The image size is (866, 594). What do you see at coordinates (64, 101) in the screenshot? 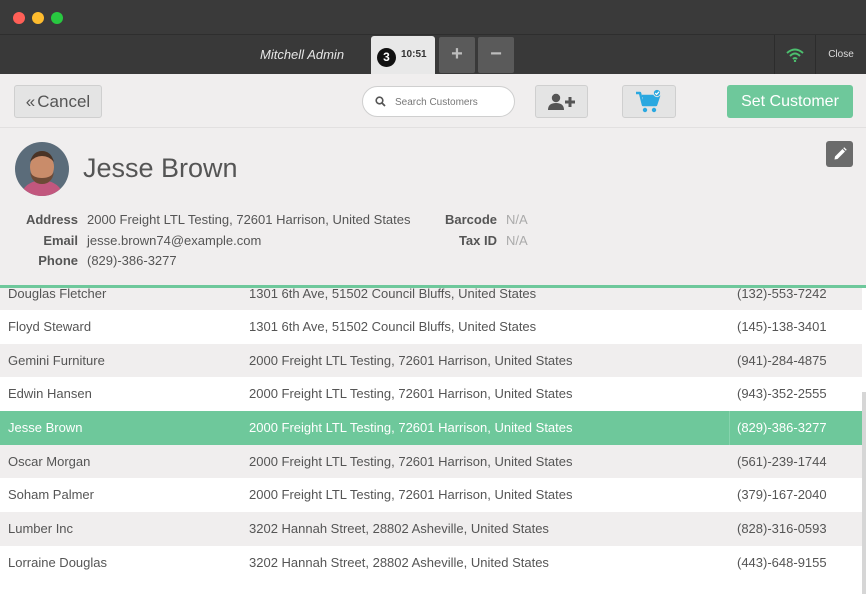
I see `cancel-label: Cancel` at bounding box center [64, 101].